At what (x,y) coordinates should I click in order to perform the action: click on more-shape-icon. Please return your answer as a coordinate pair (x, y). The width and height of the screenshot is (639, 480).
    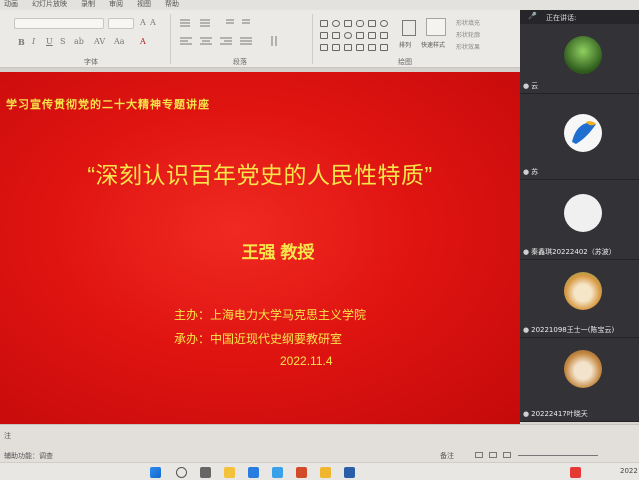
    Looking at the image, I should click on (384, 47).